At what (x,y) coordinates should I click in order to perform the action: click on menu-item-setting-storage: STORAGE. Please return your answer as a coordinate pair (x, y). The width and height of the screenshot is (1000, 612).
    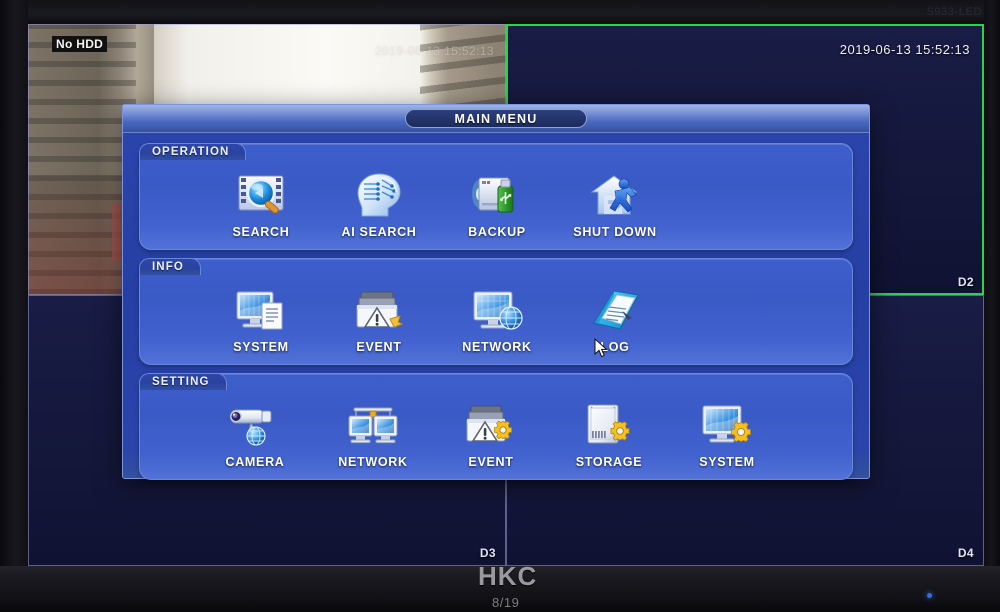
    Looking at the image, I should click on (609, 434).